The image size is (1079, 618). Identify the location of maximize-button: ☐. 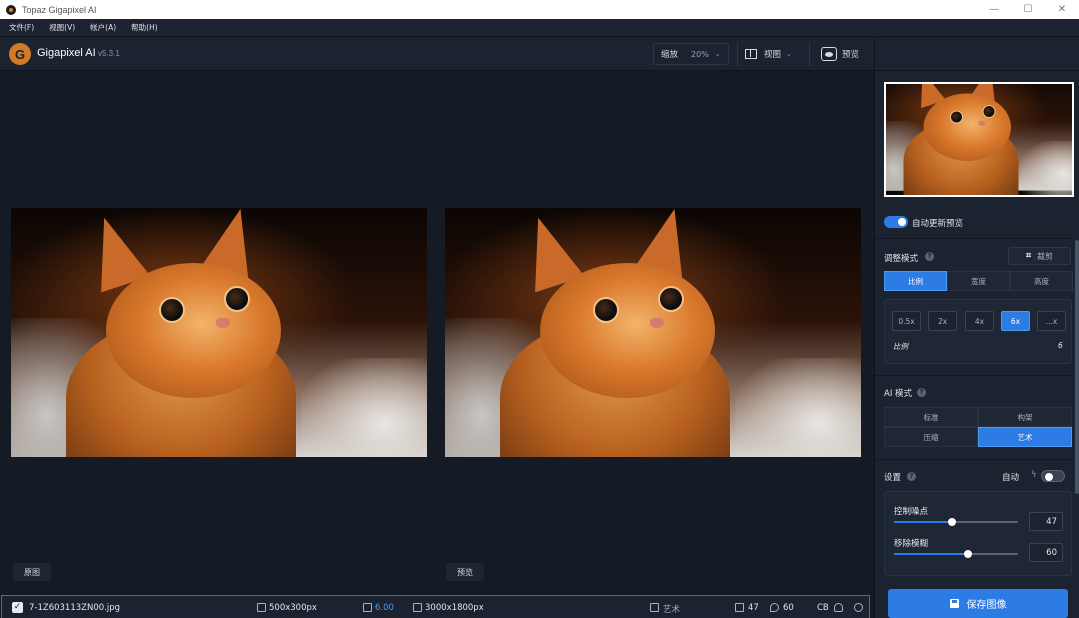
(1028, 9).